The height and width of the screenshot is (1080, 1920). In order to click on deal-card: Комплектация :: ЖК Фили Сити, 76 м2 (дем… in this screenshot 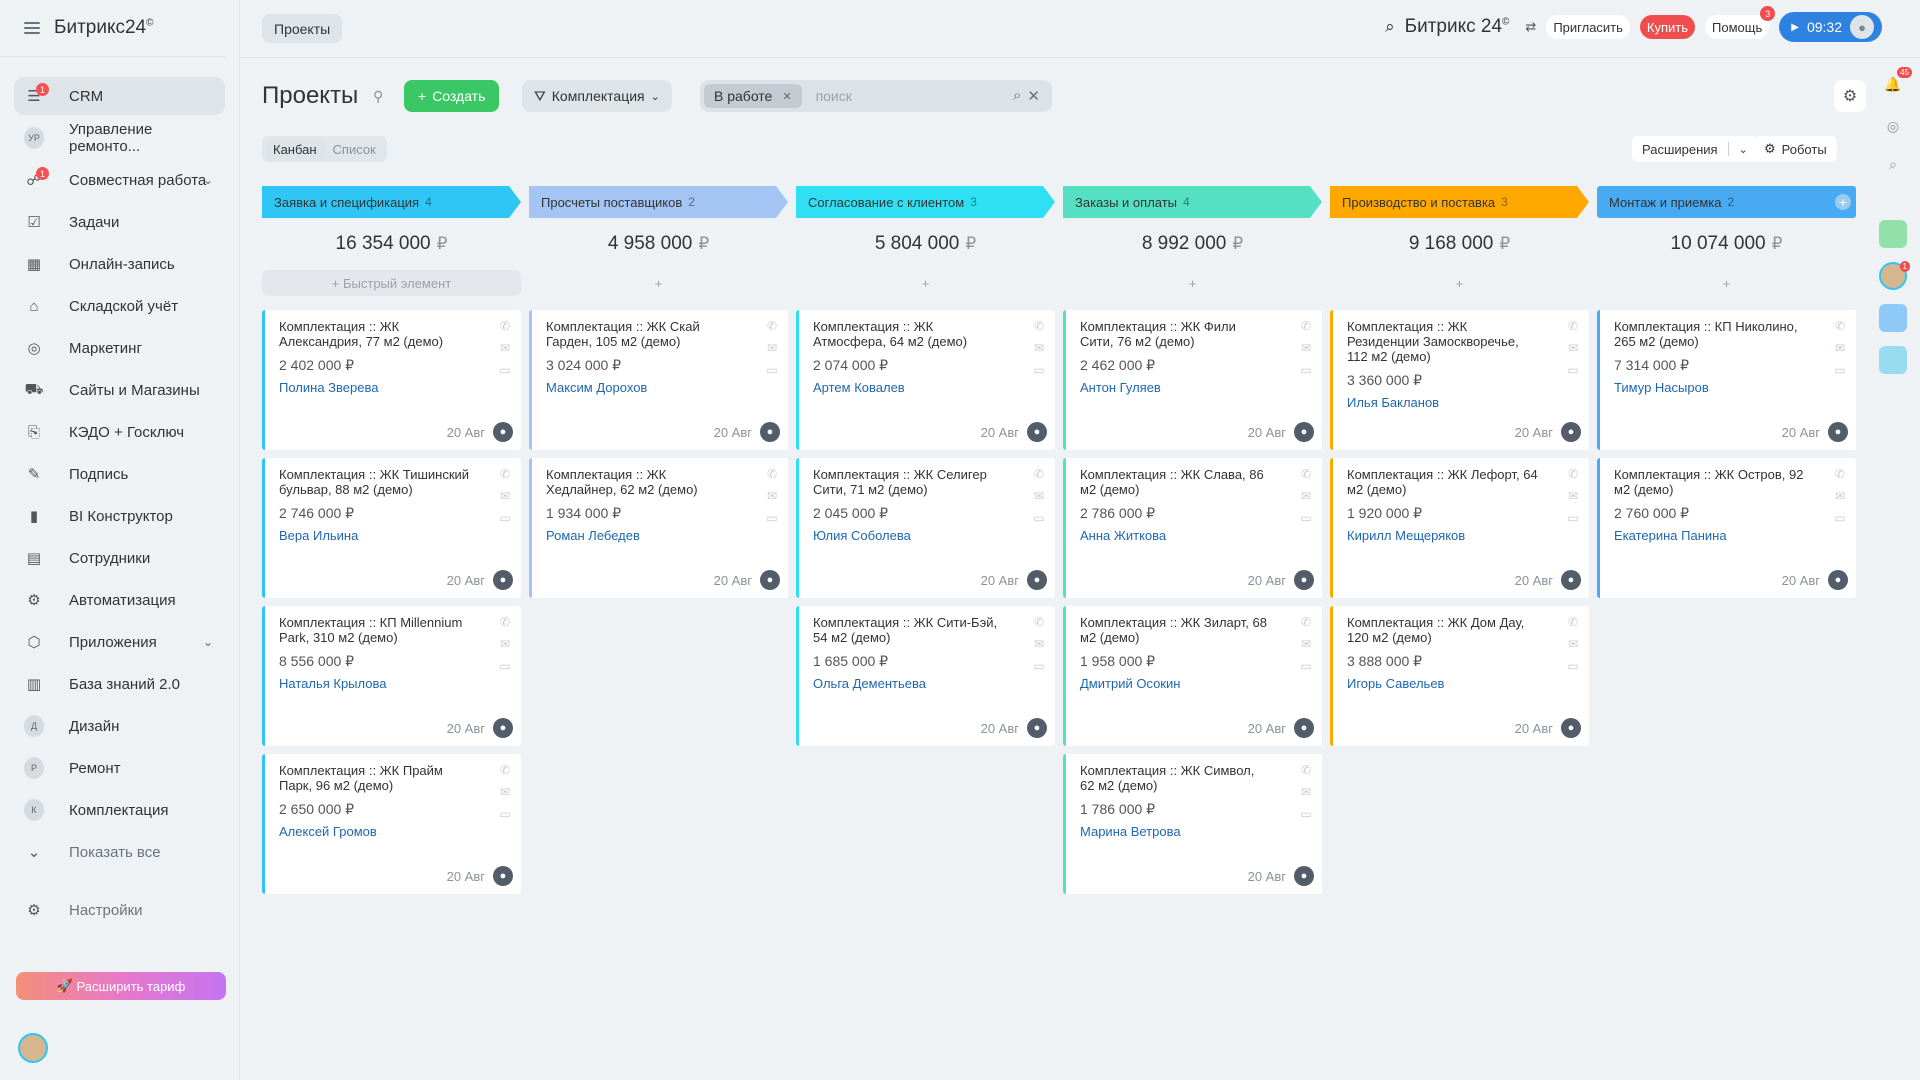, I will do `click(1192, 380)`.